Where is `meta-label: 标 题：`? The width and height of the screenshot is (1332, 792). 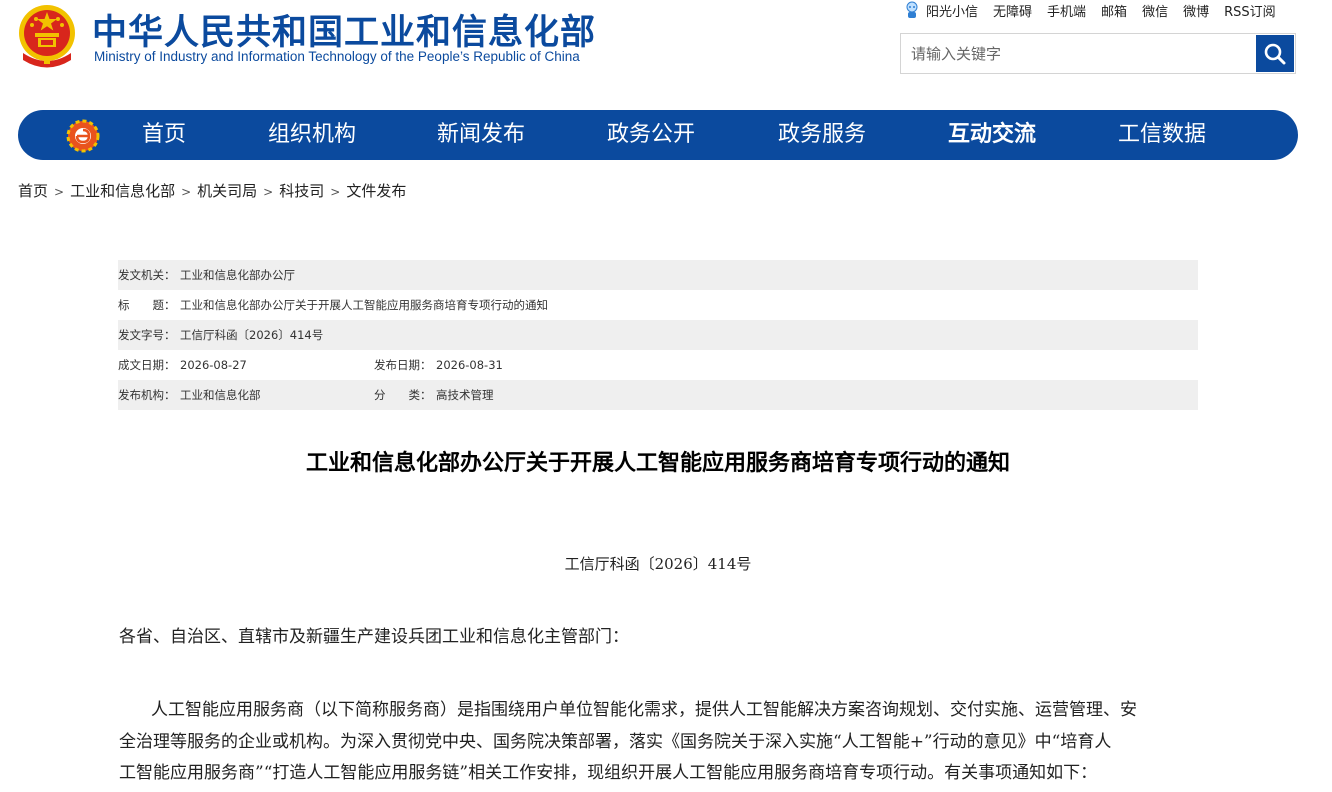
meta-label: 标 题： is located at coordinates (147, 305).